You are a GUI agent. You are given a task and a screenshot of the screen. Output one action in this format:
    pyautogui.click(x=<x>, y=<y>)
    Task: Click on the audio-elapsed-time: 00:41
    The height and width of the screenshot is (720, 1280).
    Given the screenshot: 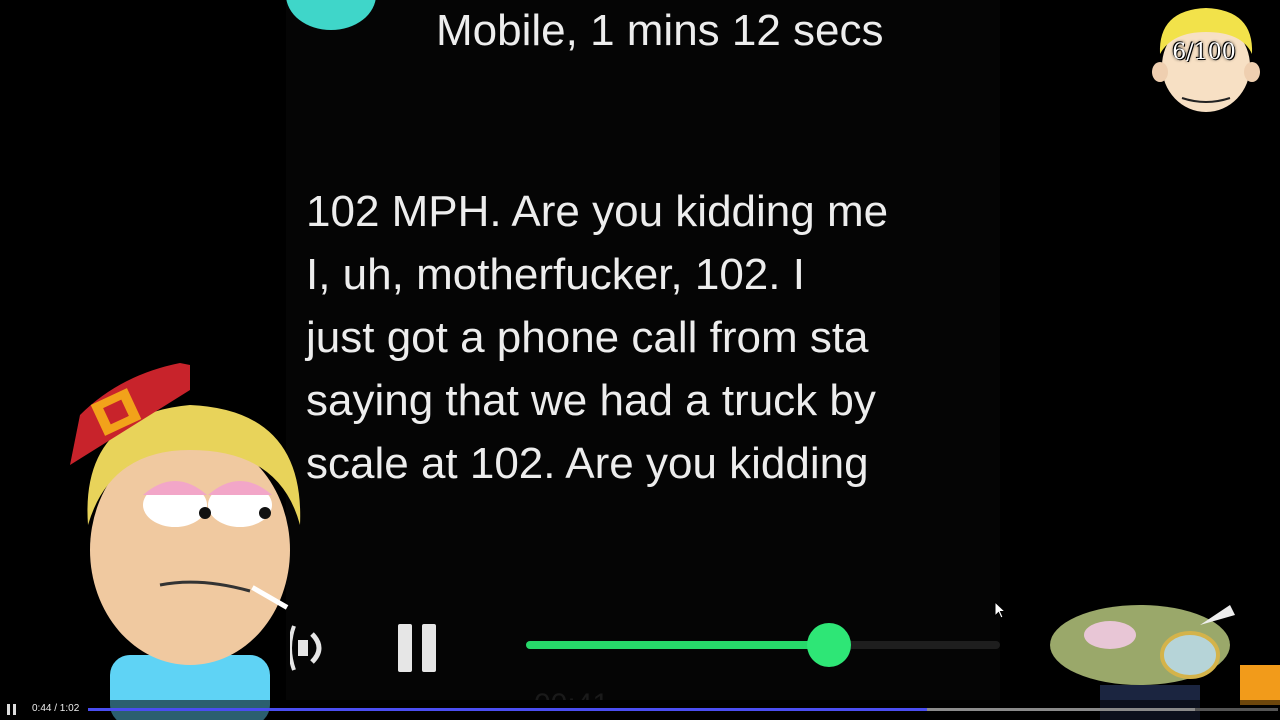 What is the action you would take?
    pyautogui.click(x=571, y=694)
    